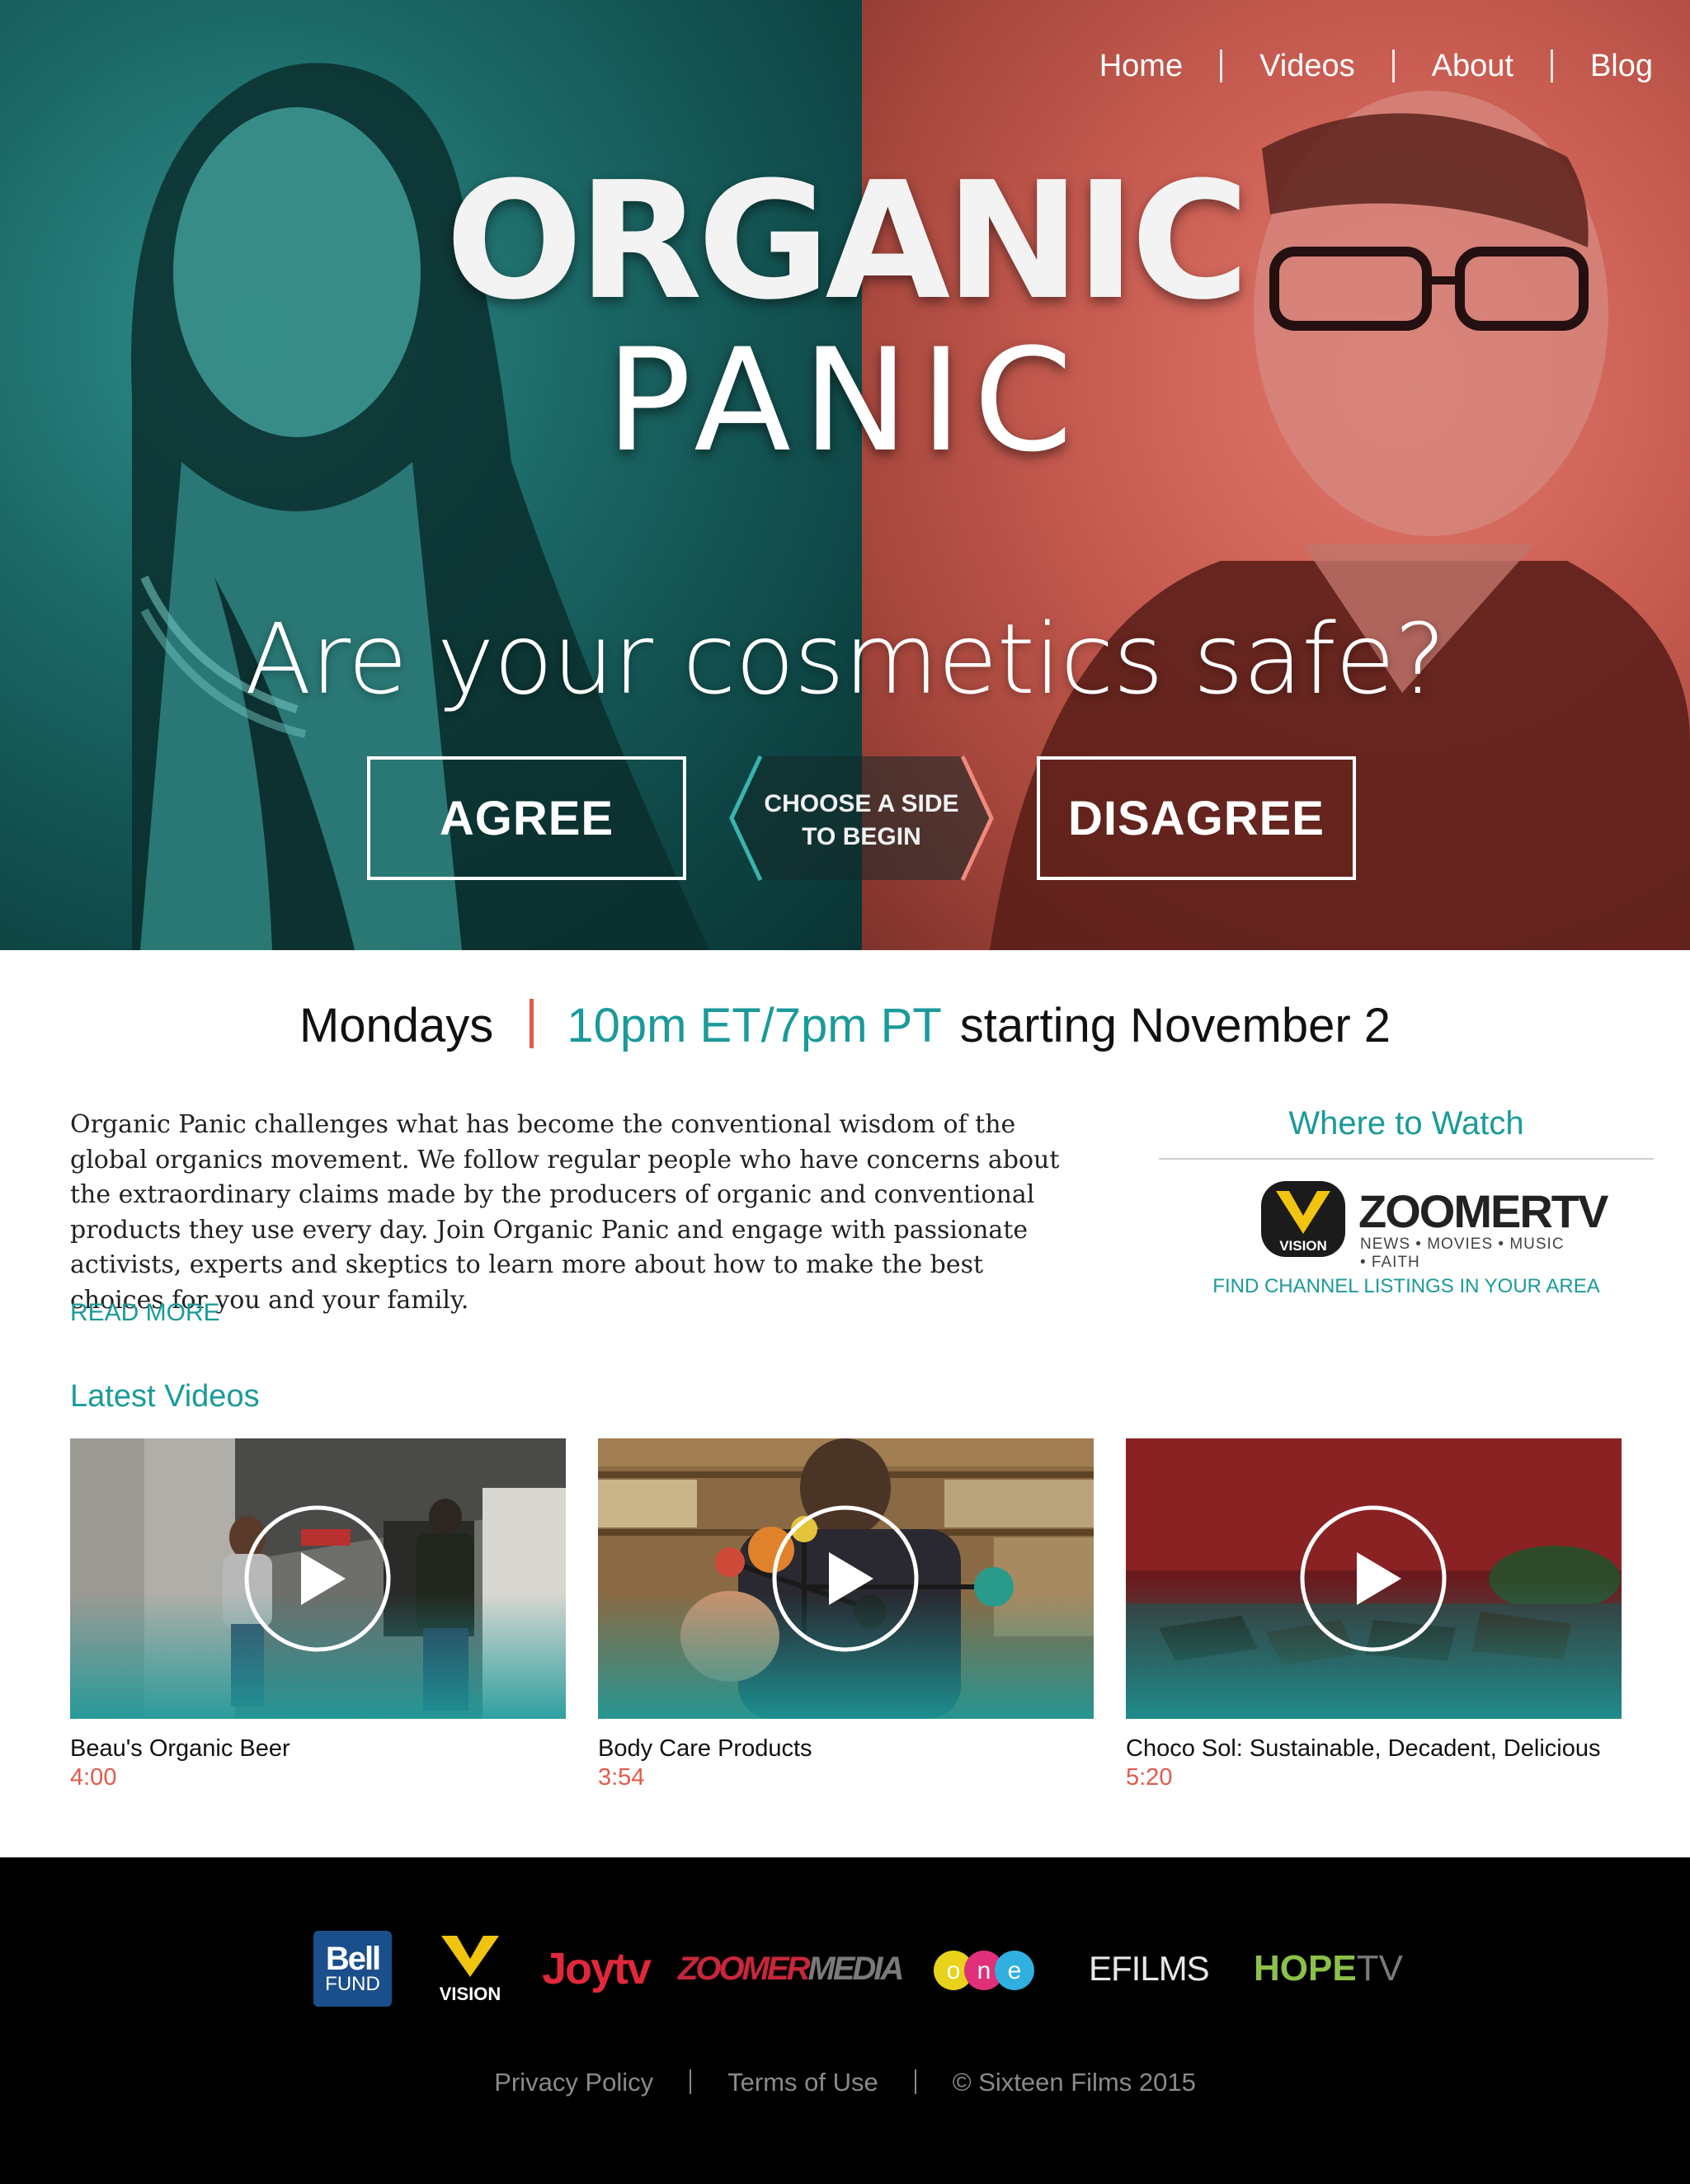  I want to click on choose-line1: CHOOSE A SIDE, so click(861, 803).